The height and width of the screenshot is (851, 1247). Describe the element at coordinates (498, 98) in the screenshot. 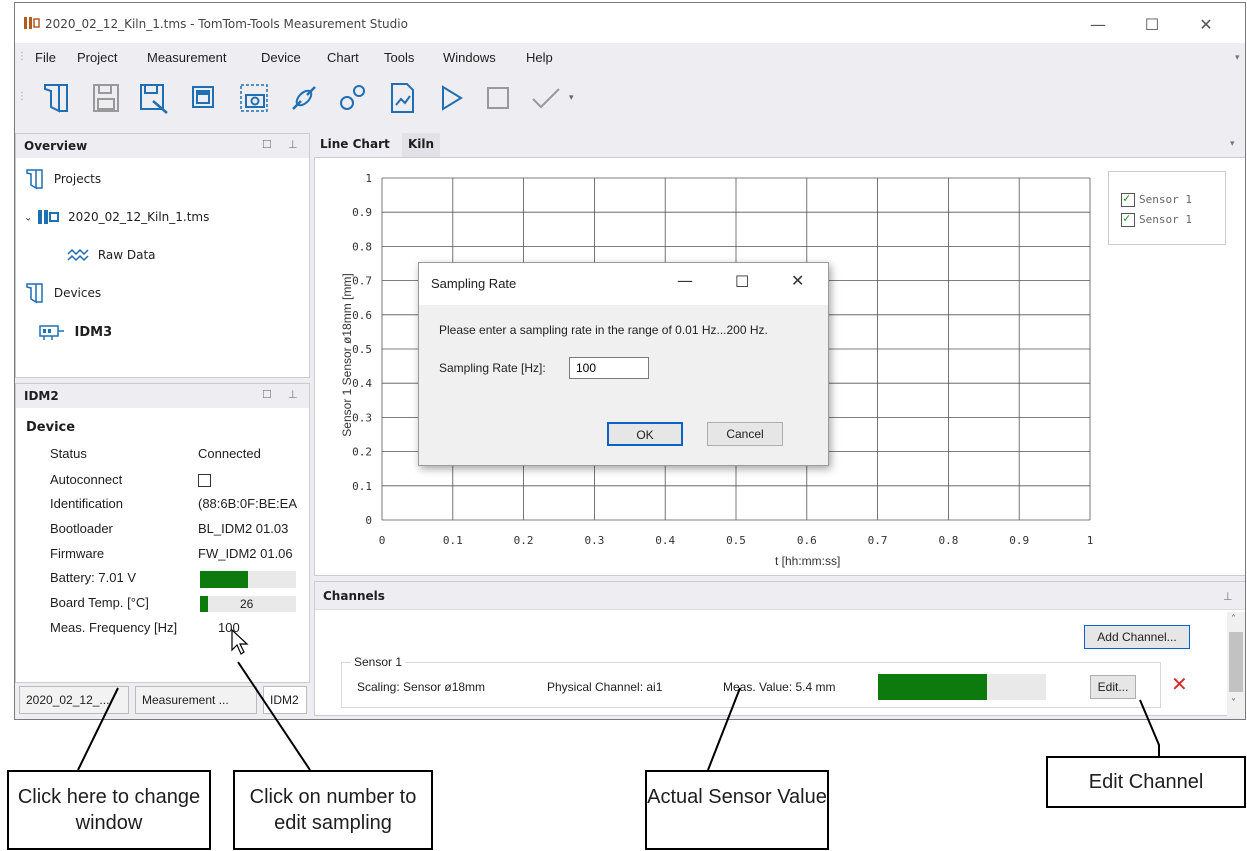

I see `stop-icon` at that location.